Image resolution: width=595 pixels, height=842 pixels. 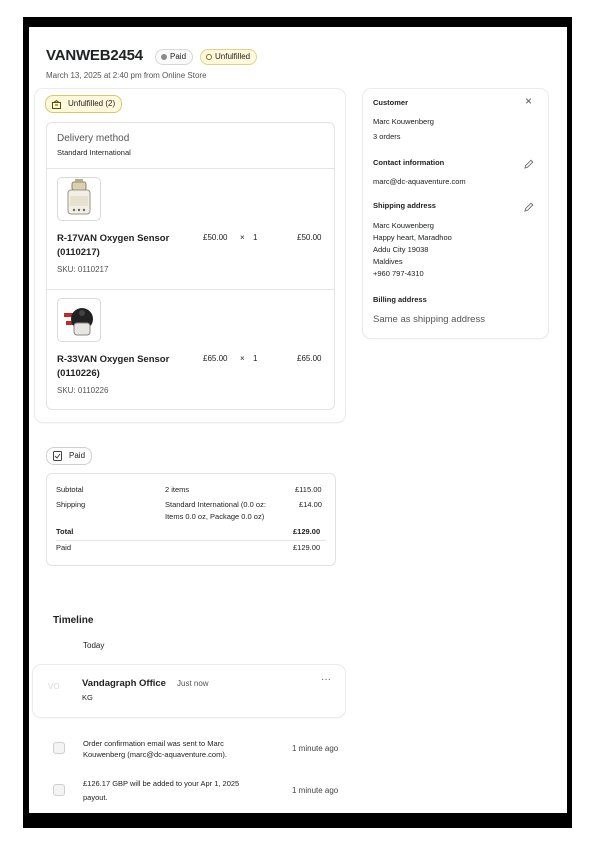 I want to click on product-name: R-33VAN Oxygen Sensor (0110226), so click(x=122, y=367).